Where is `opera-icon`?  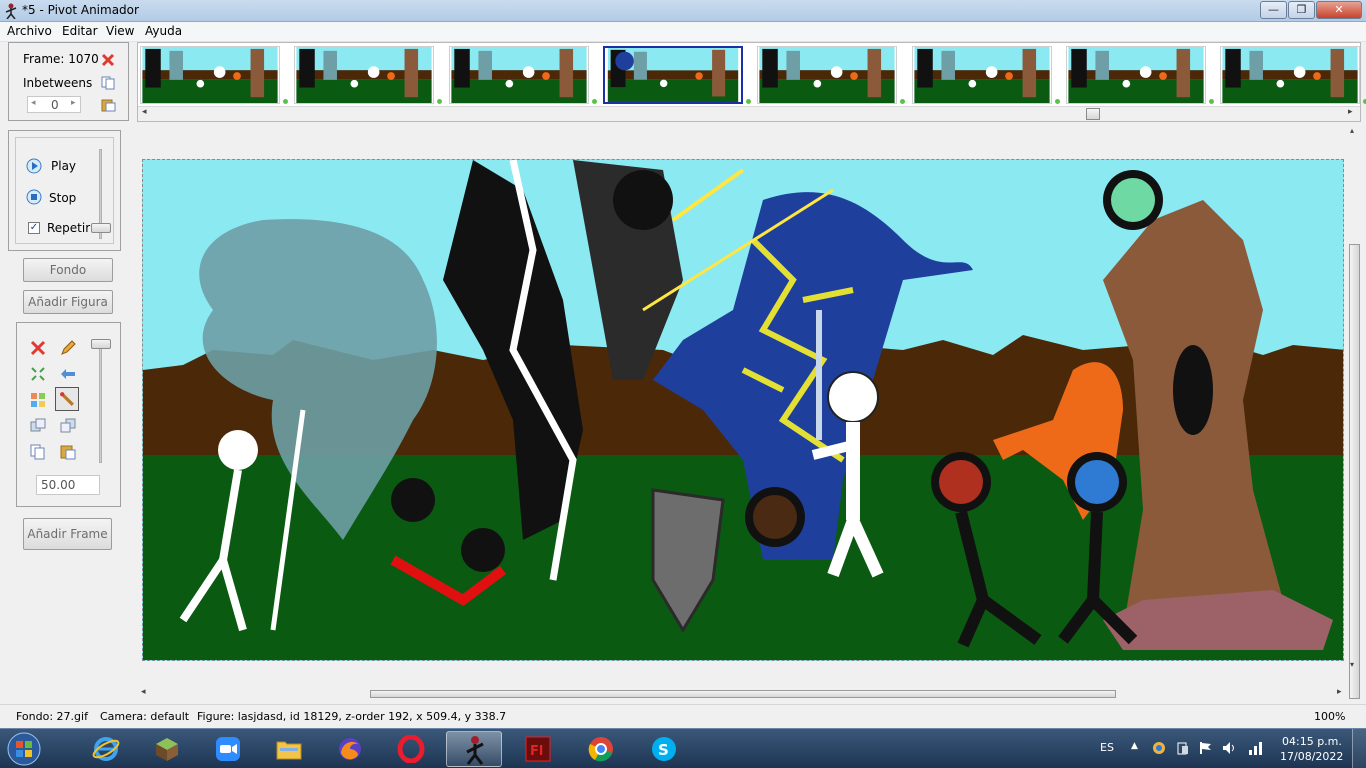 opera-icon is located at coordinates (411, 749).